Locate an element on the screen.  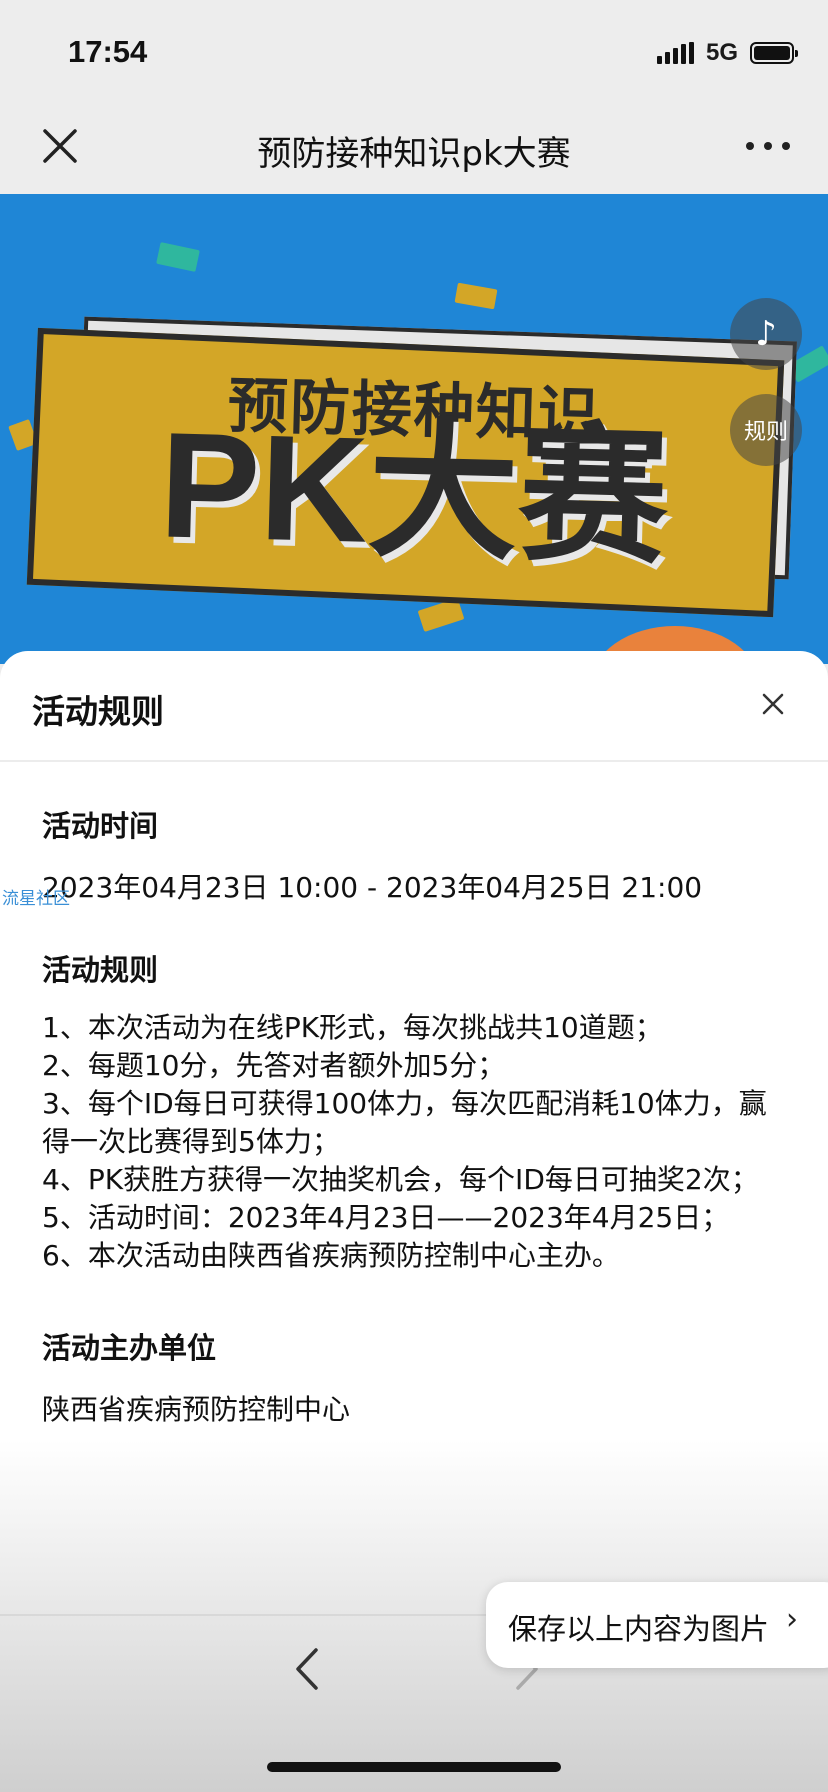
banner-main-title: PK大赛 is located at coordinates (414, 491).